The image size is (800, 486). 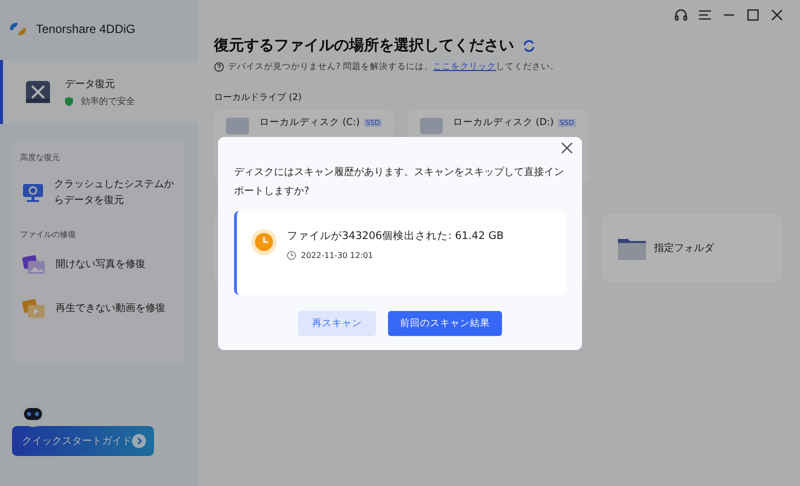 I want to click on video-icon, so click(x=34, y=309).